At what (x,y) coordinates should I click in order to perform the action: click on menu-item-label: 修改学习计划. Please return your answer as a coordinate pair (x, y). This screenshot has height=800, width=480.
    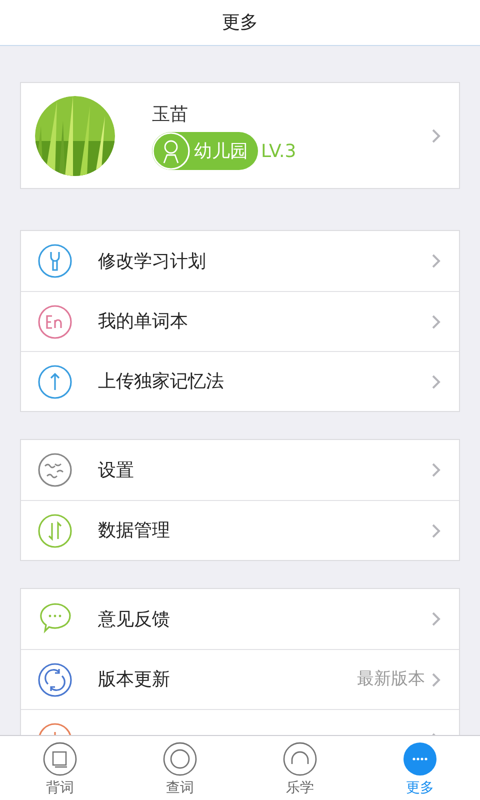
    Looking at the image, I should click on (152, 262).